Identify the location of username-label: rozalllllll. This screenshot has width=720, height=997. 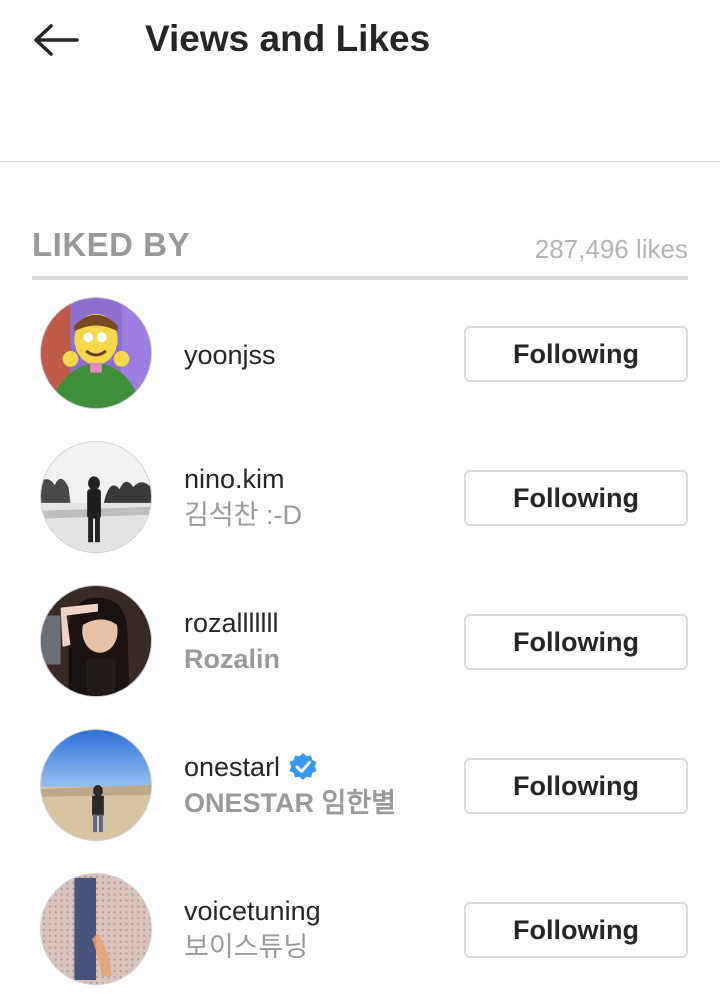
(231, 623).